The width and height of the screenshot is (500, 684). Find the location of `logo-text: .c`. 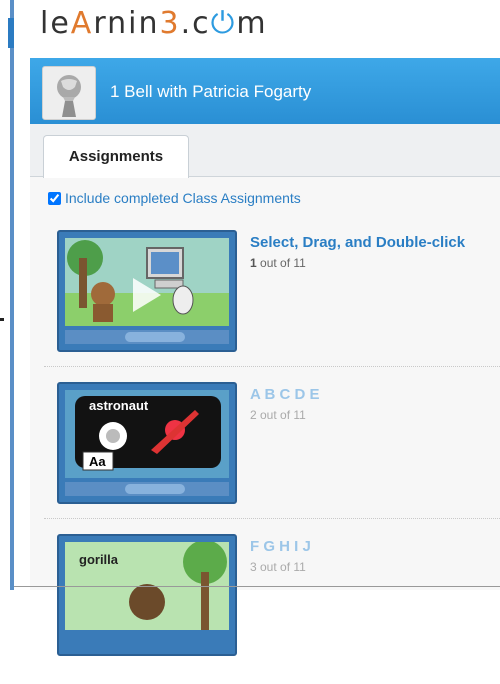

logo-text: .c is located at coordinates (195, 23).